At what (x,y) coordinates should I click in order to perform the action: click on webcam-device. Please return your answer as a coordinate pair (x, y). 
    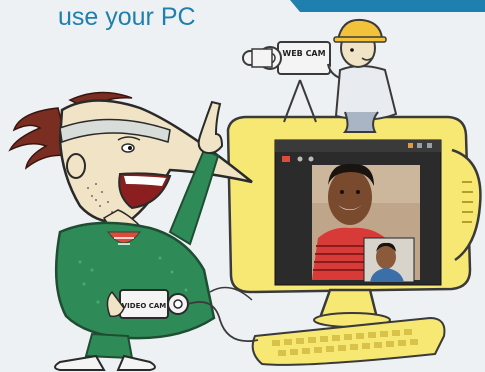
    Looking at the image, I should click on (304, 58).